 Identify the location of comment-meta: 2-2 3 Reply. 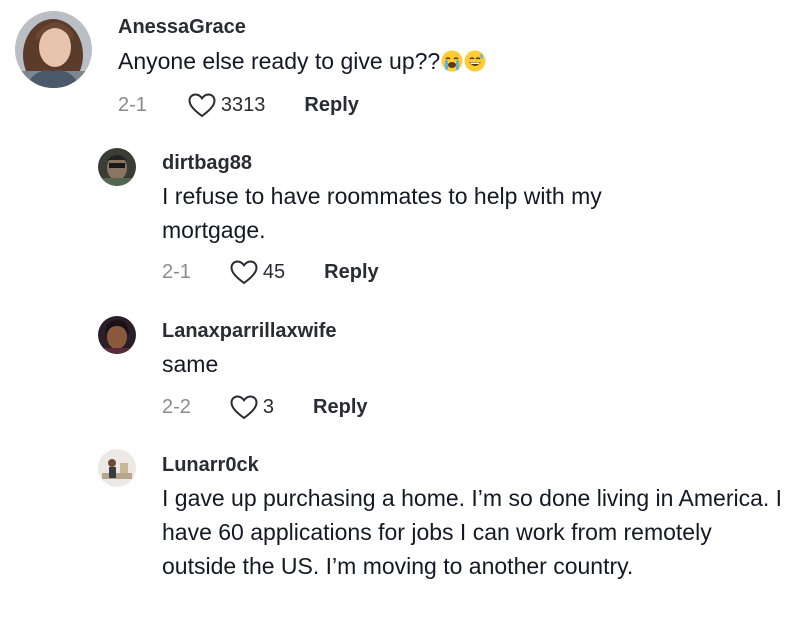
(265, 407).